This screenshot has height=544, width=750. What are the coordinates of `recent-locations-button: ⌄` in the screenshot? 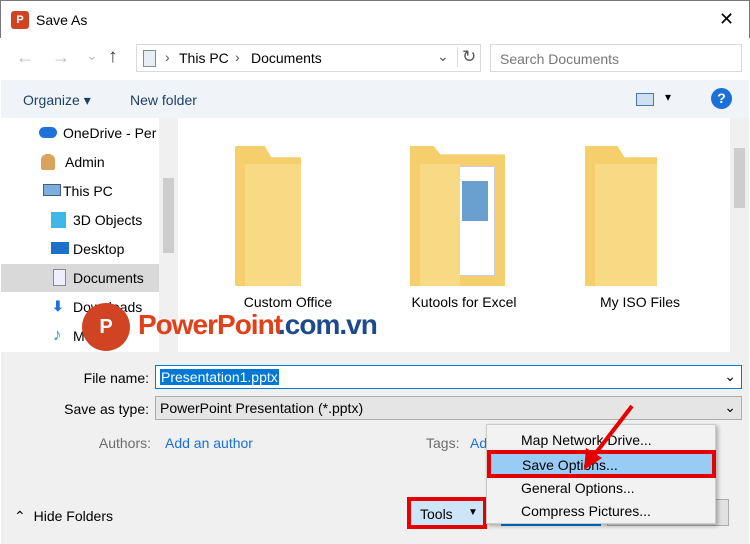 It's located at (92, 55).